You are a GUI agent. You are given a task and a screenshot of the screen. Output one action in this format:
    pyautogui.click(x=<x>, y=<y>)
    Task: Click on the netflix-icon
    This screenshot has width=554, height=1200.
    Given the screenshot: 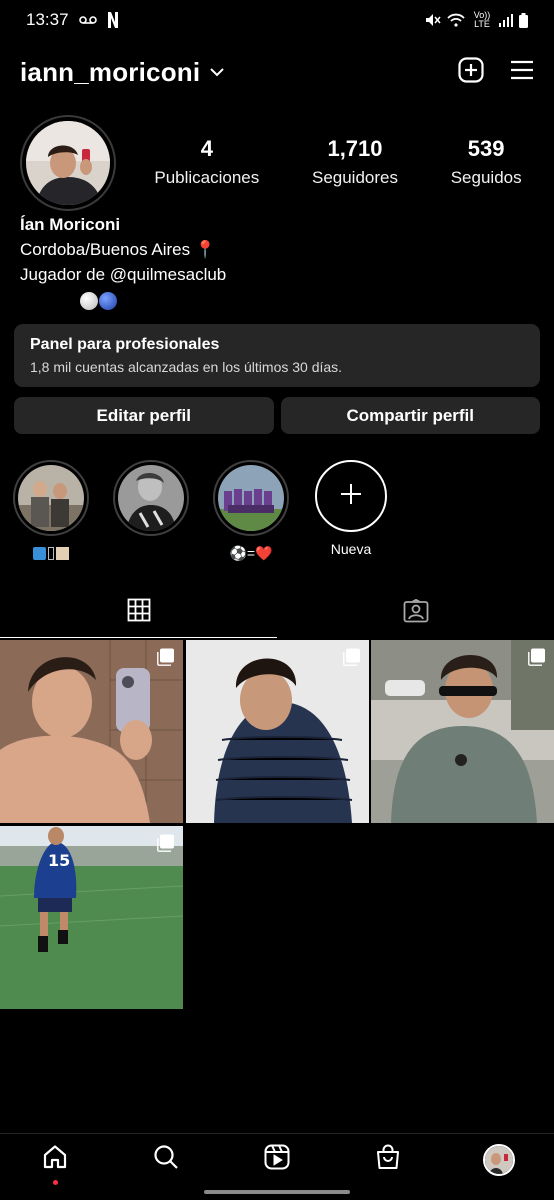 What is the action you would take?
    pyautogui.click(x=113, y=20)
    